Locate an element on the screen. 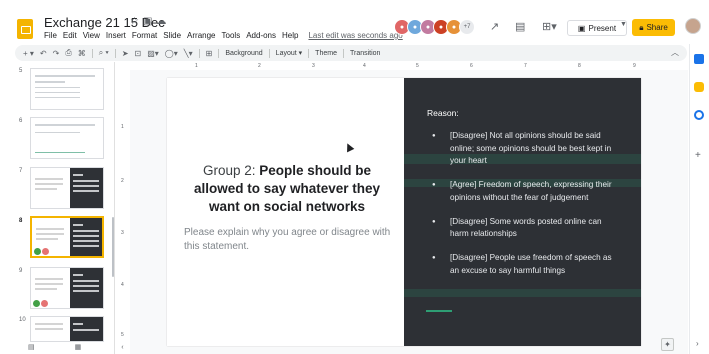 This screenshot has width=709, height=354. menu-help: Help is located at coordinates (290, 35).